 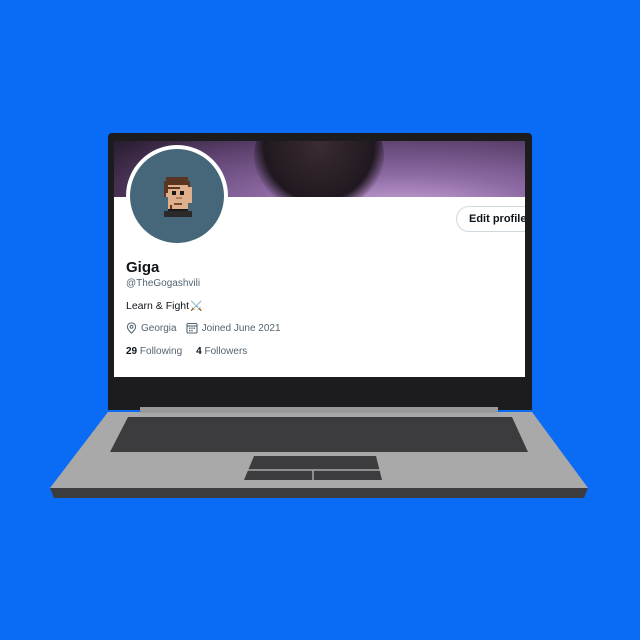 What do you see at coordinates (131, 328) in the screenshot?
I see `location-pin-icon` at bounding box center [131, 328].